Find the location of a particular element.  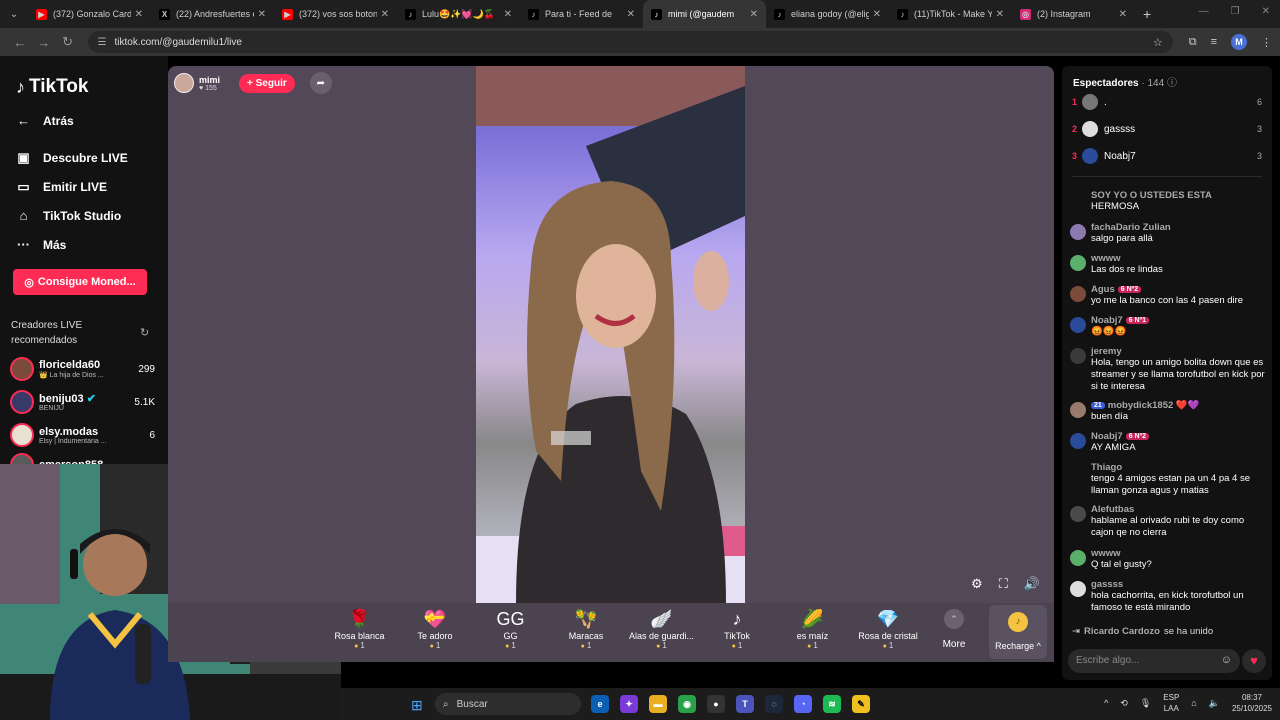

taskbar-search: ⌕ Buscar is located at coordinates (508, 704).